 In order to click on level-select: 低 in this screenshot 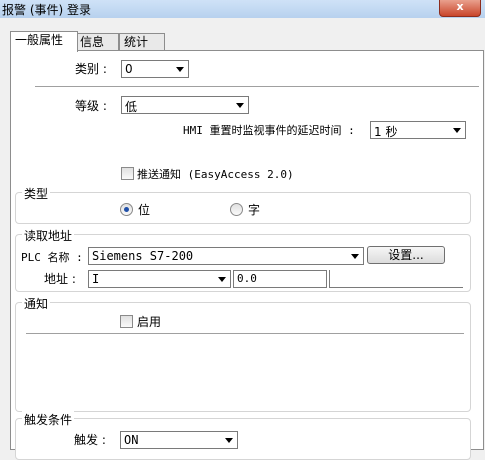, I will do `click(185, 105)`.